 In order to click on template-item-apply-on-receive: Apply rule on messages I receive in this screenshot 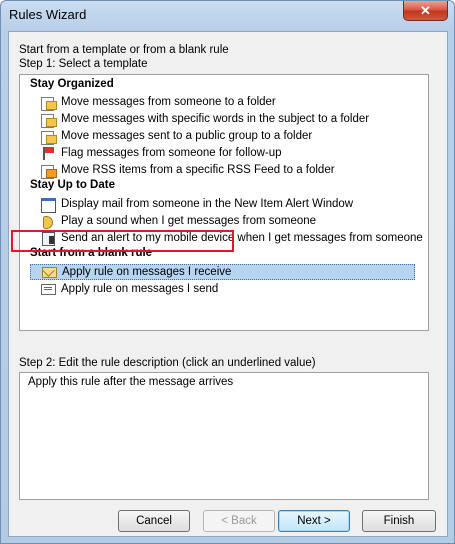, I will do `click(222, 272)`.